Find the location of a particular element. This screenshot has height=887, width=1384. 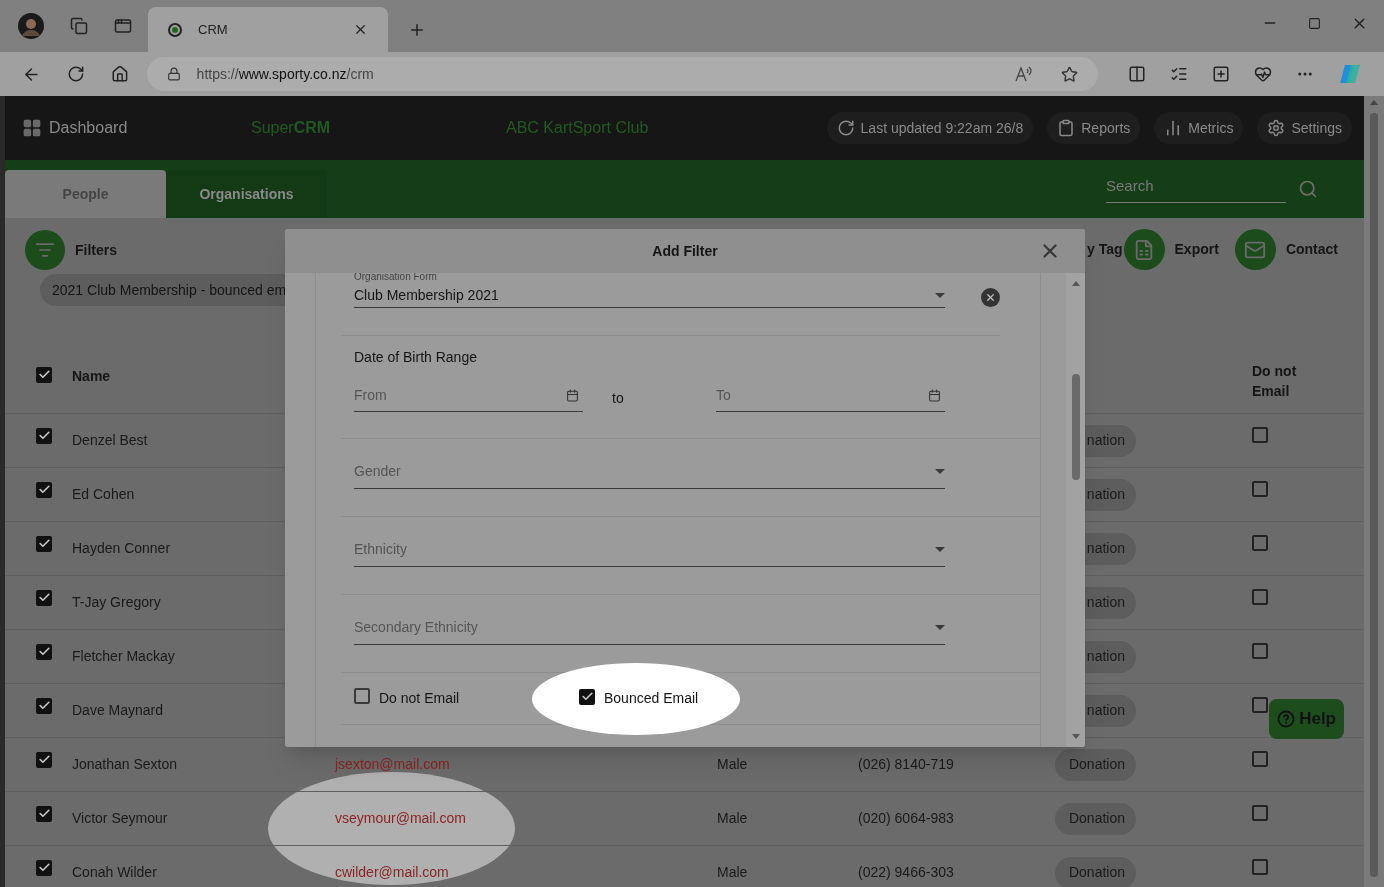

help-button: Help is located at coordinates (1306, 719).